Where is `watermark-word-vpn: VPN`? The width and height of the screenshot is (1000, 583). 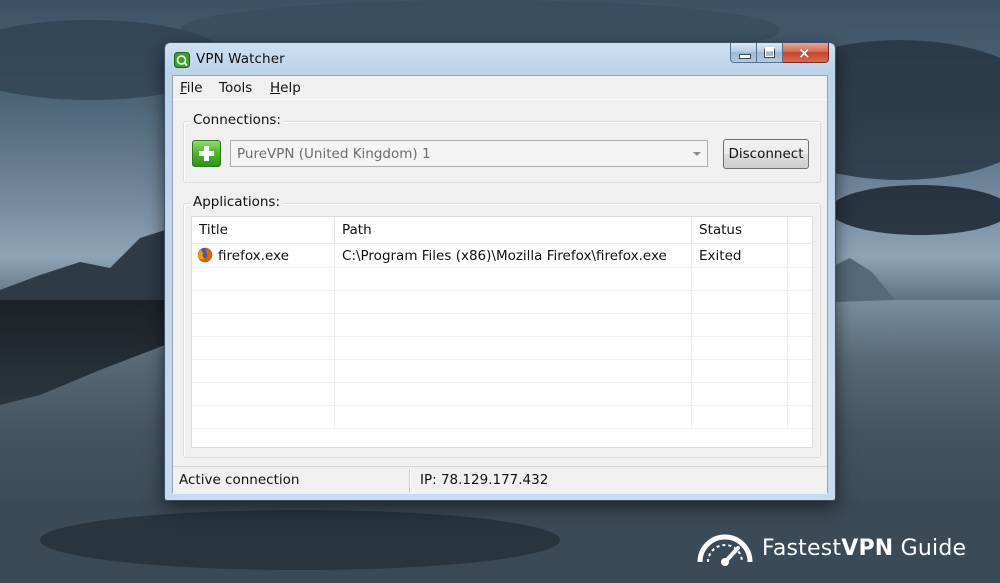
watermark-word-vpn: VPN is located at coordinates (867, 548).